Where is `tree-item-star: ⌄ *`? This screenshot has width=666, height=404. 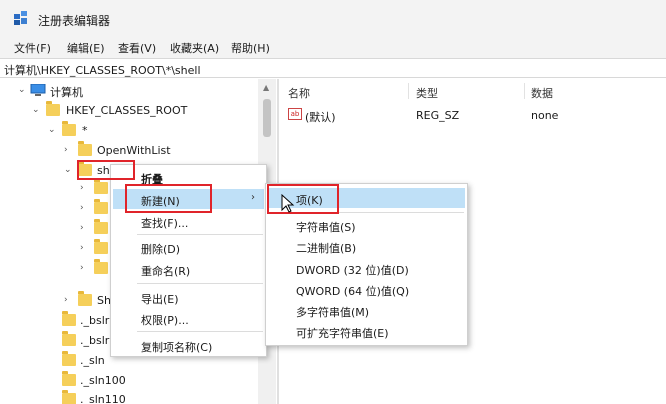
tree-item-star: ⌄ * is located at coordinates (129, 131).